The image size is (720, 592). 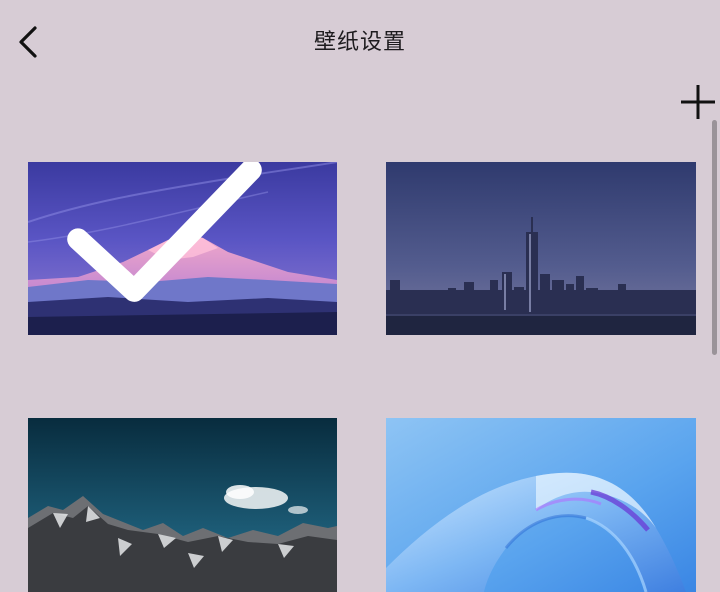 I want to click on scrollbar, so click(x=714, y=237).